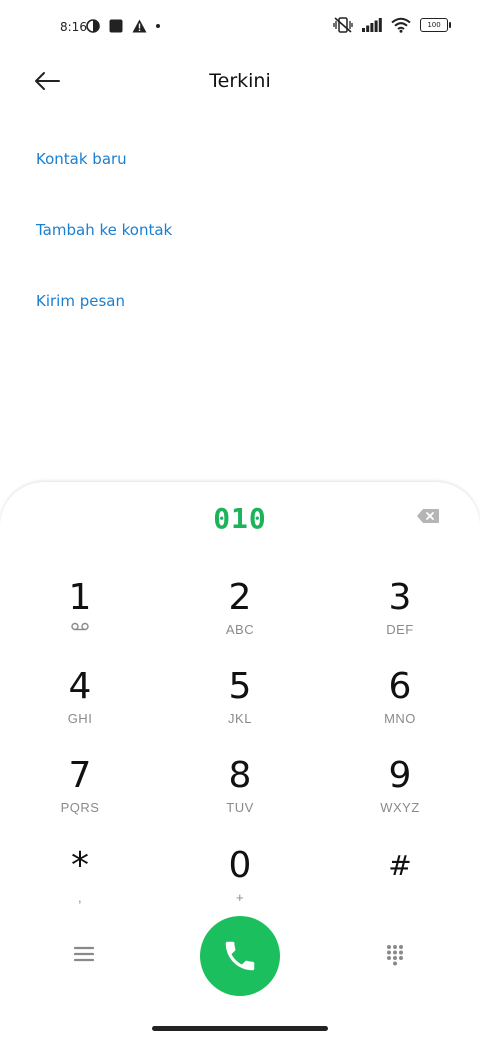  Describe the element at coordinates (372, 25) in the screenshot. I see `signal-icon` at that location.